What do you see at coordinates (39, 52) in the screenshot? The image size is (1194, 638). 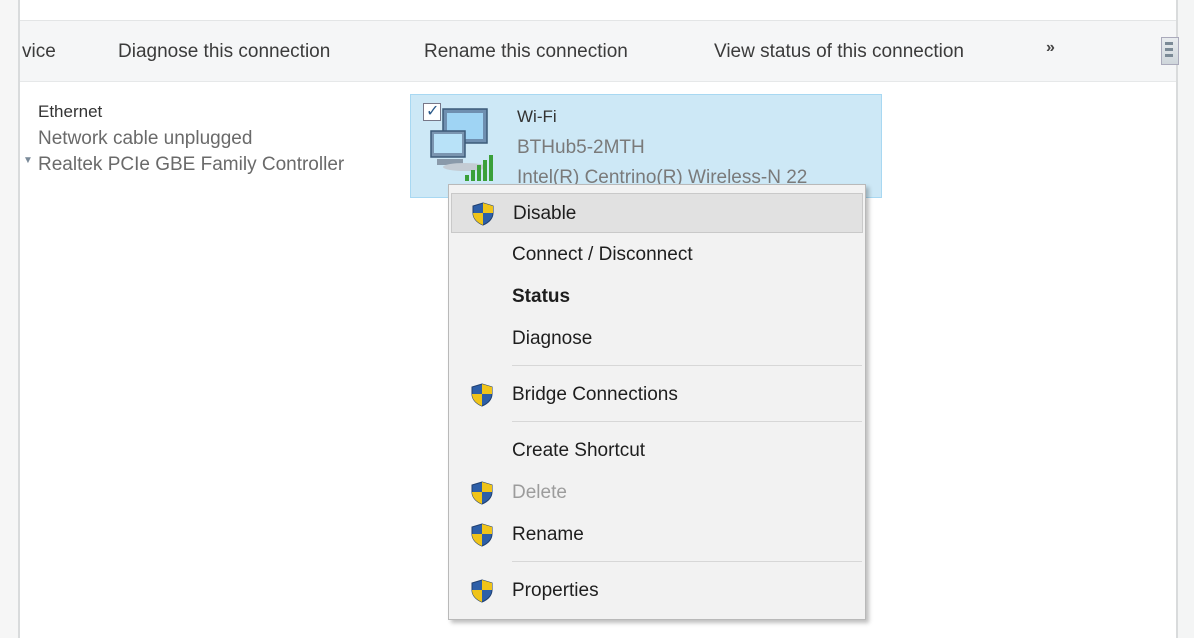 I see `toolbar-disable-device-button: vice` at bounding box center [39, 52].